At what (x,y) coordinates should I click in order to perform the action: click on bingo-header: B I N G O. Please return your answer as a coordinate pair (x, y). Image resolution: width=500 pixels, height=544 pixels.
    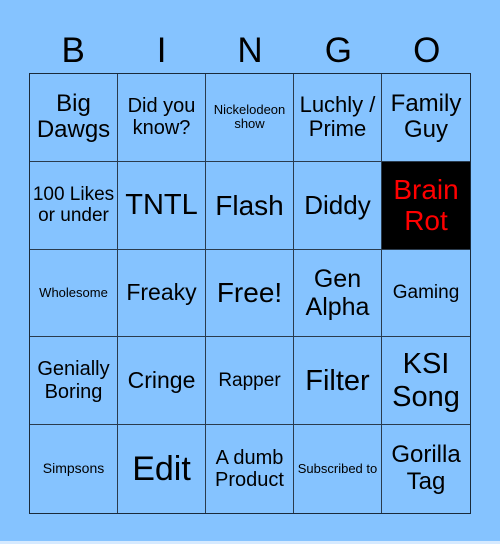
    Looking at the image, I should click on (250, 51).